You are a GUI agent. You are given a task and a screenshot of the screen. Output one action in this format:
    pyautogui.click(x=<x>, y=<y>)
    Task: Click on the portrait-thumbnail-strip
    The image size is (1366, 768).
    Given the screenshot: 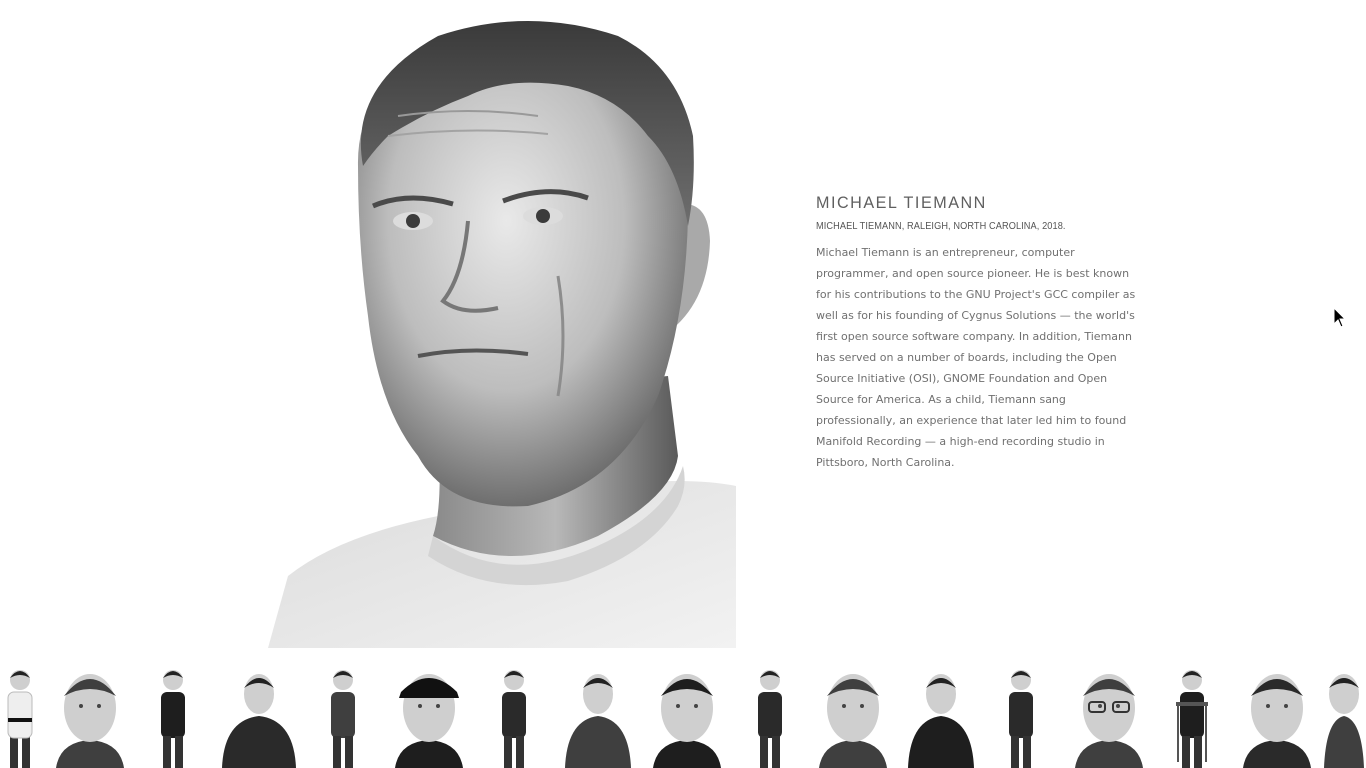 What is the action you would take?
    pyautogui.click(x=683, y=715)
    